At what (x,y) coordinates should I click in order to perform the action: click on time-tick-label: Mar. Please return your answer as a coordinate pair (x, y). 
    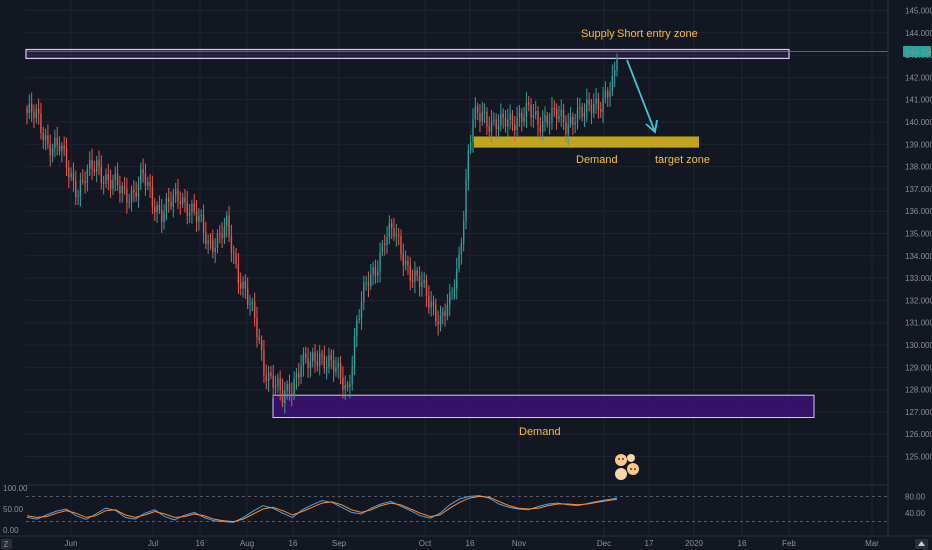
    Looking at the image, I should click on (872, 543).